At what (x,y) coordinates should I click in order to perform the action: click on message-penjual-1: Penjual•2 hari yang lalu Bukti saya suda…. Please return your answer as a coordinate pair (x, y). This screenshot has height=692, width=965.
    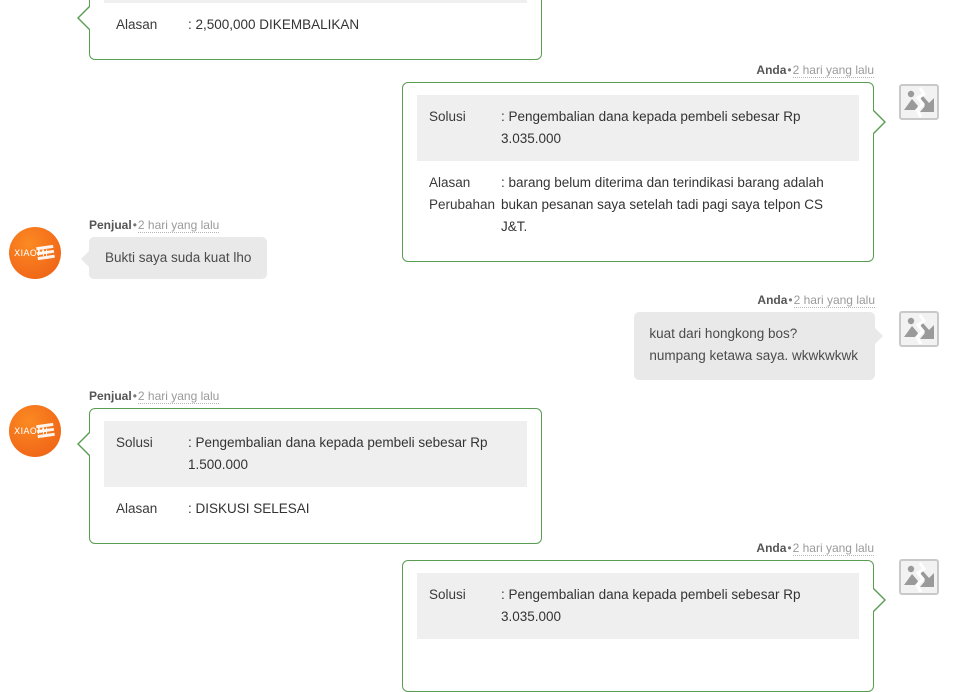
    Looking at the image, I should click on (174, 248).